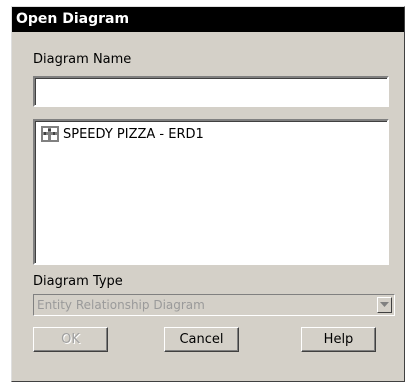 The image size is (417, 386). What do you see at coordinates (338, 339) in the screenshot?
I see `help-button: Help` at bounding box center [338, 339].